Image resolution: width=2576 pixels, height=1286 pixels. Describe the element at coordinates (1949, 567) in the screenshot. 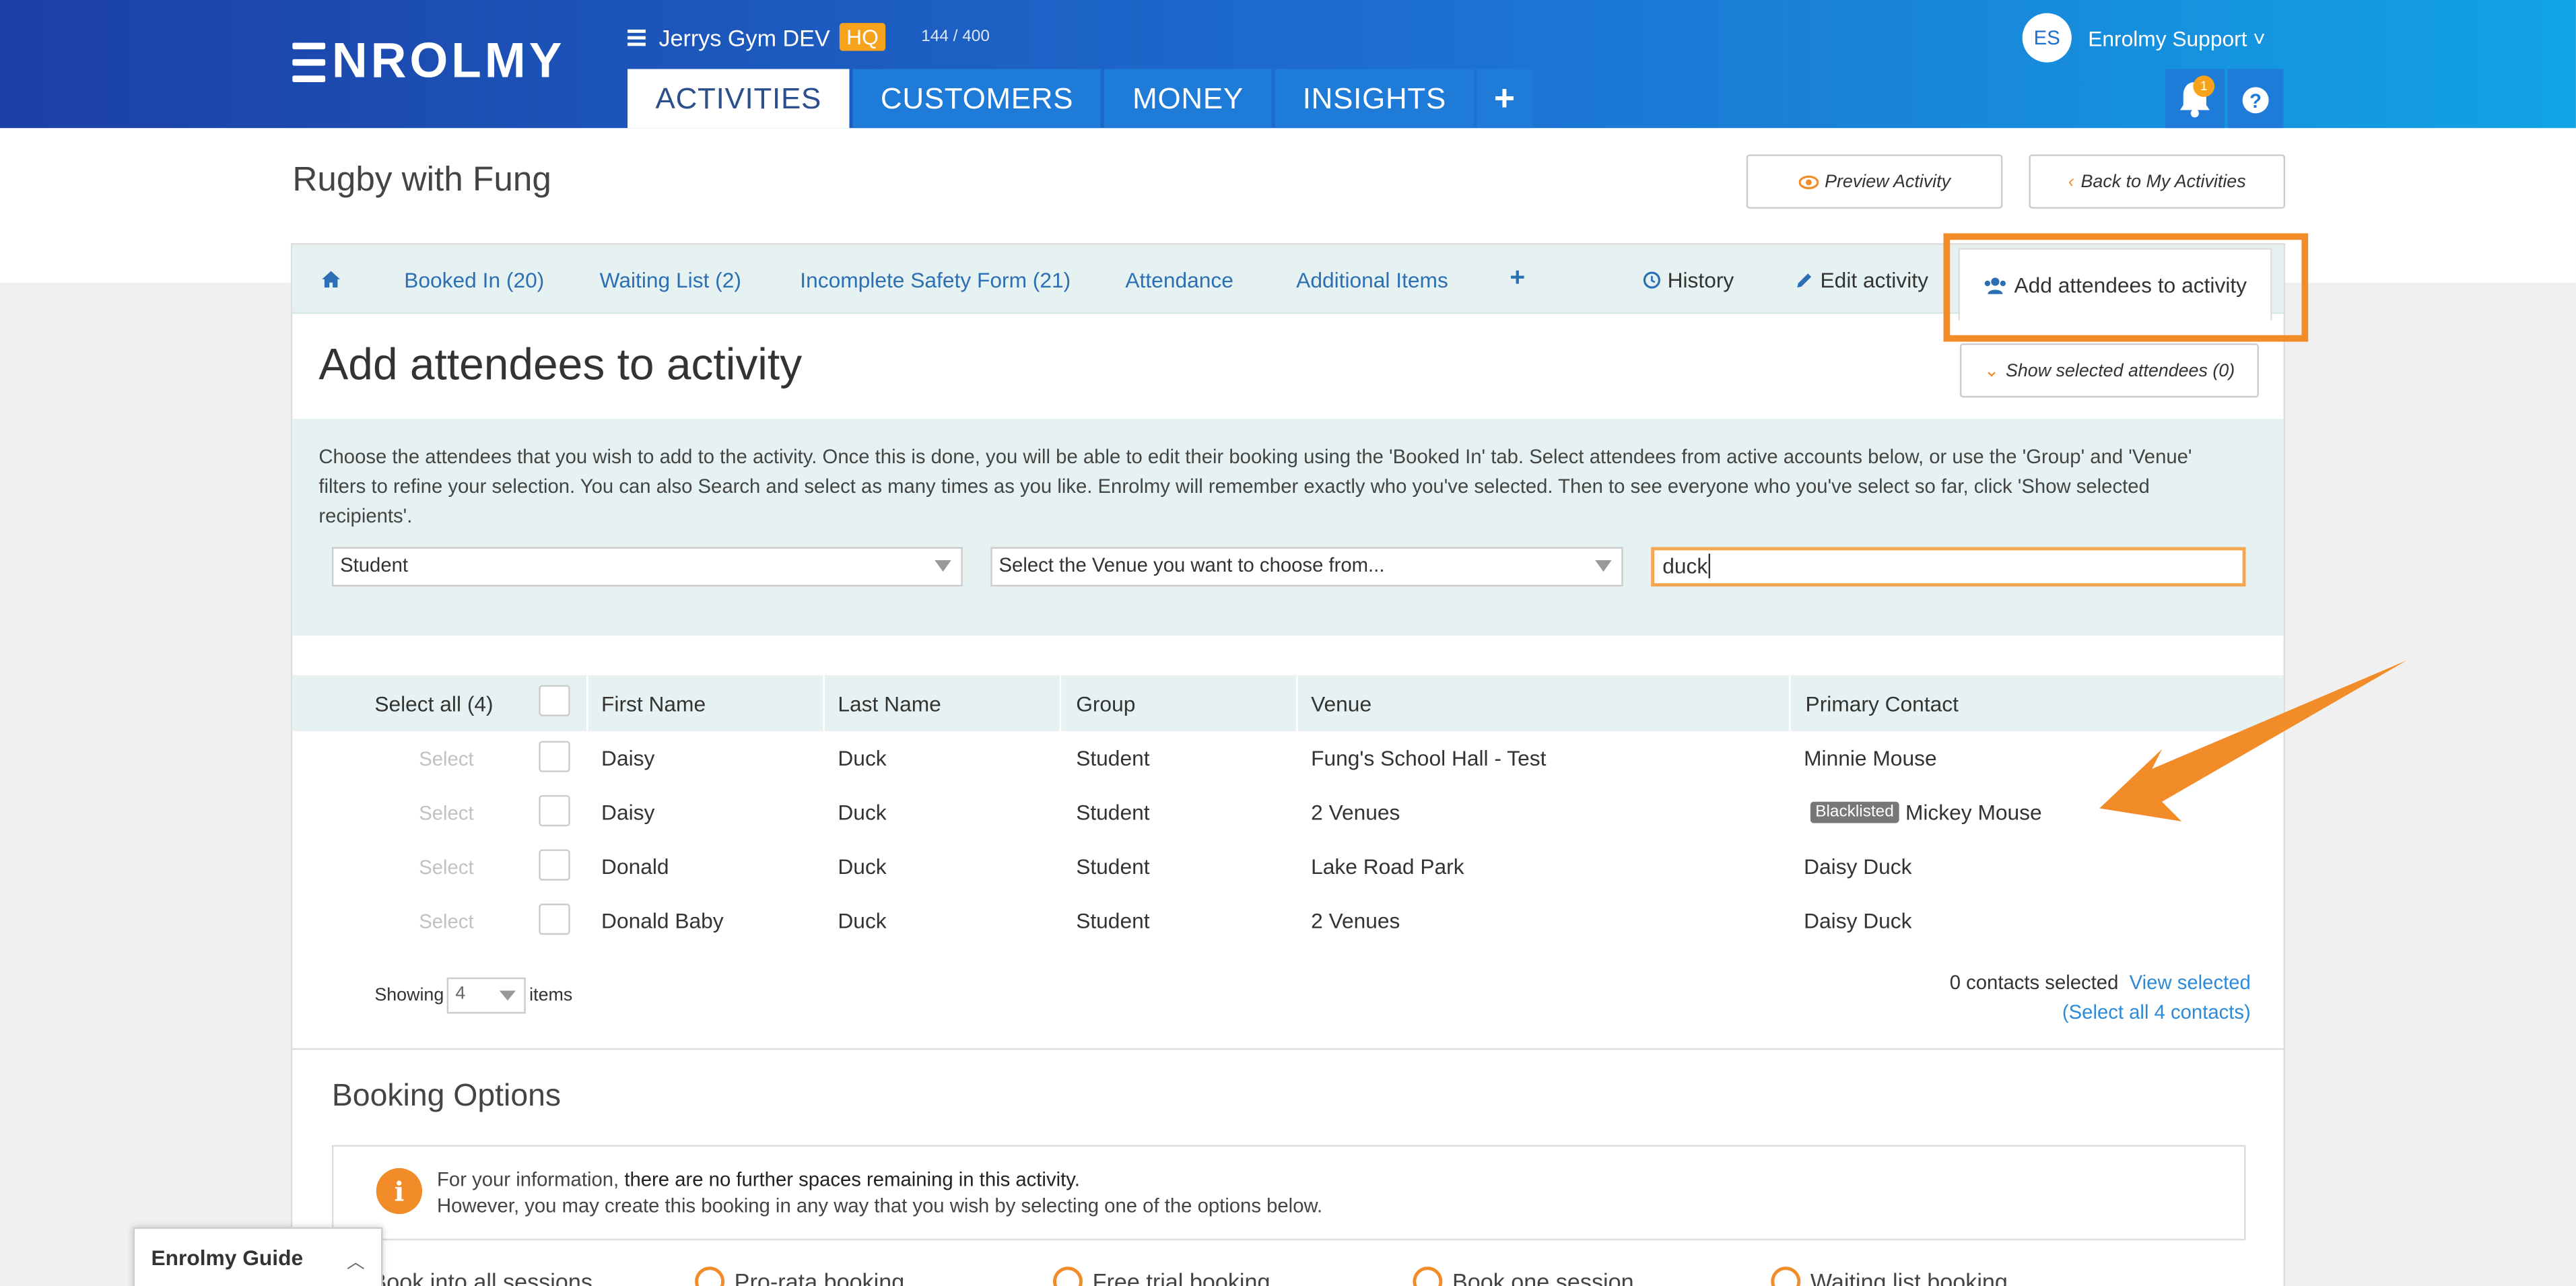

I see `search-input: duck` at that location.